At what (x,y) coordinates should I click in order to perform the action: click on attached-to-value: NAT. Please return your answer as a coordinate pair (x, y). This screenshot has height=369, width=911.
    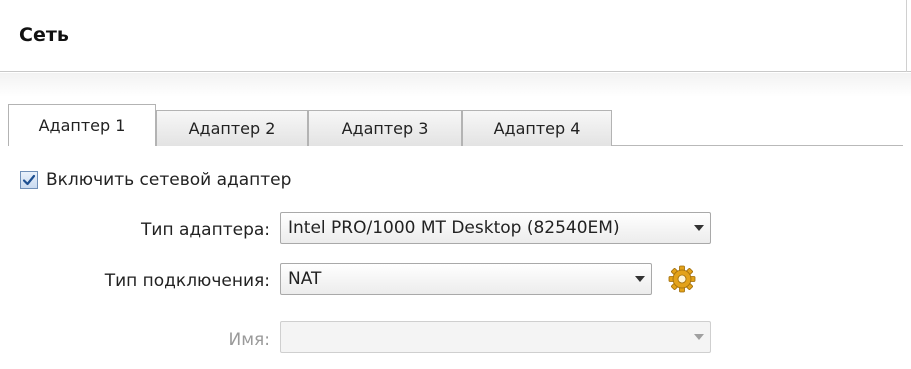
    Looking at the image, I should click on (305, 279).